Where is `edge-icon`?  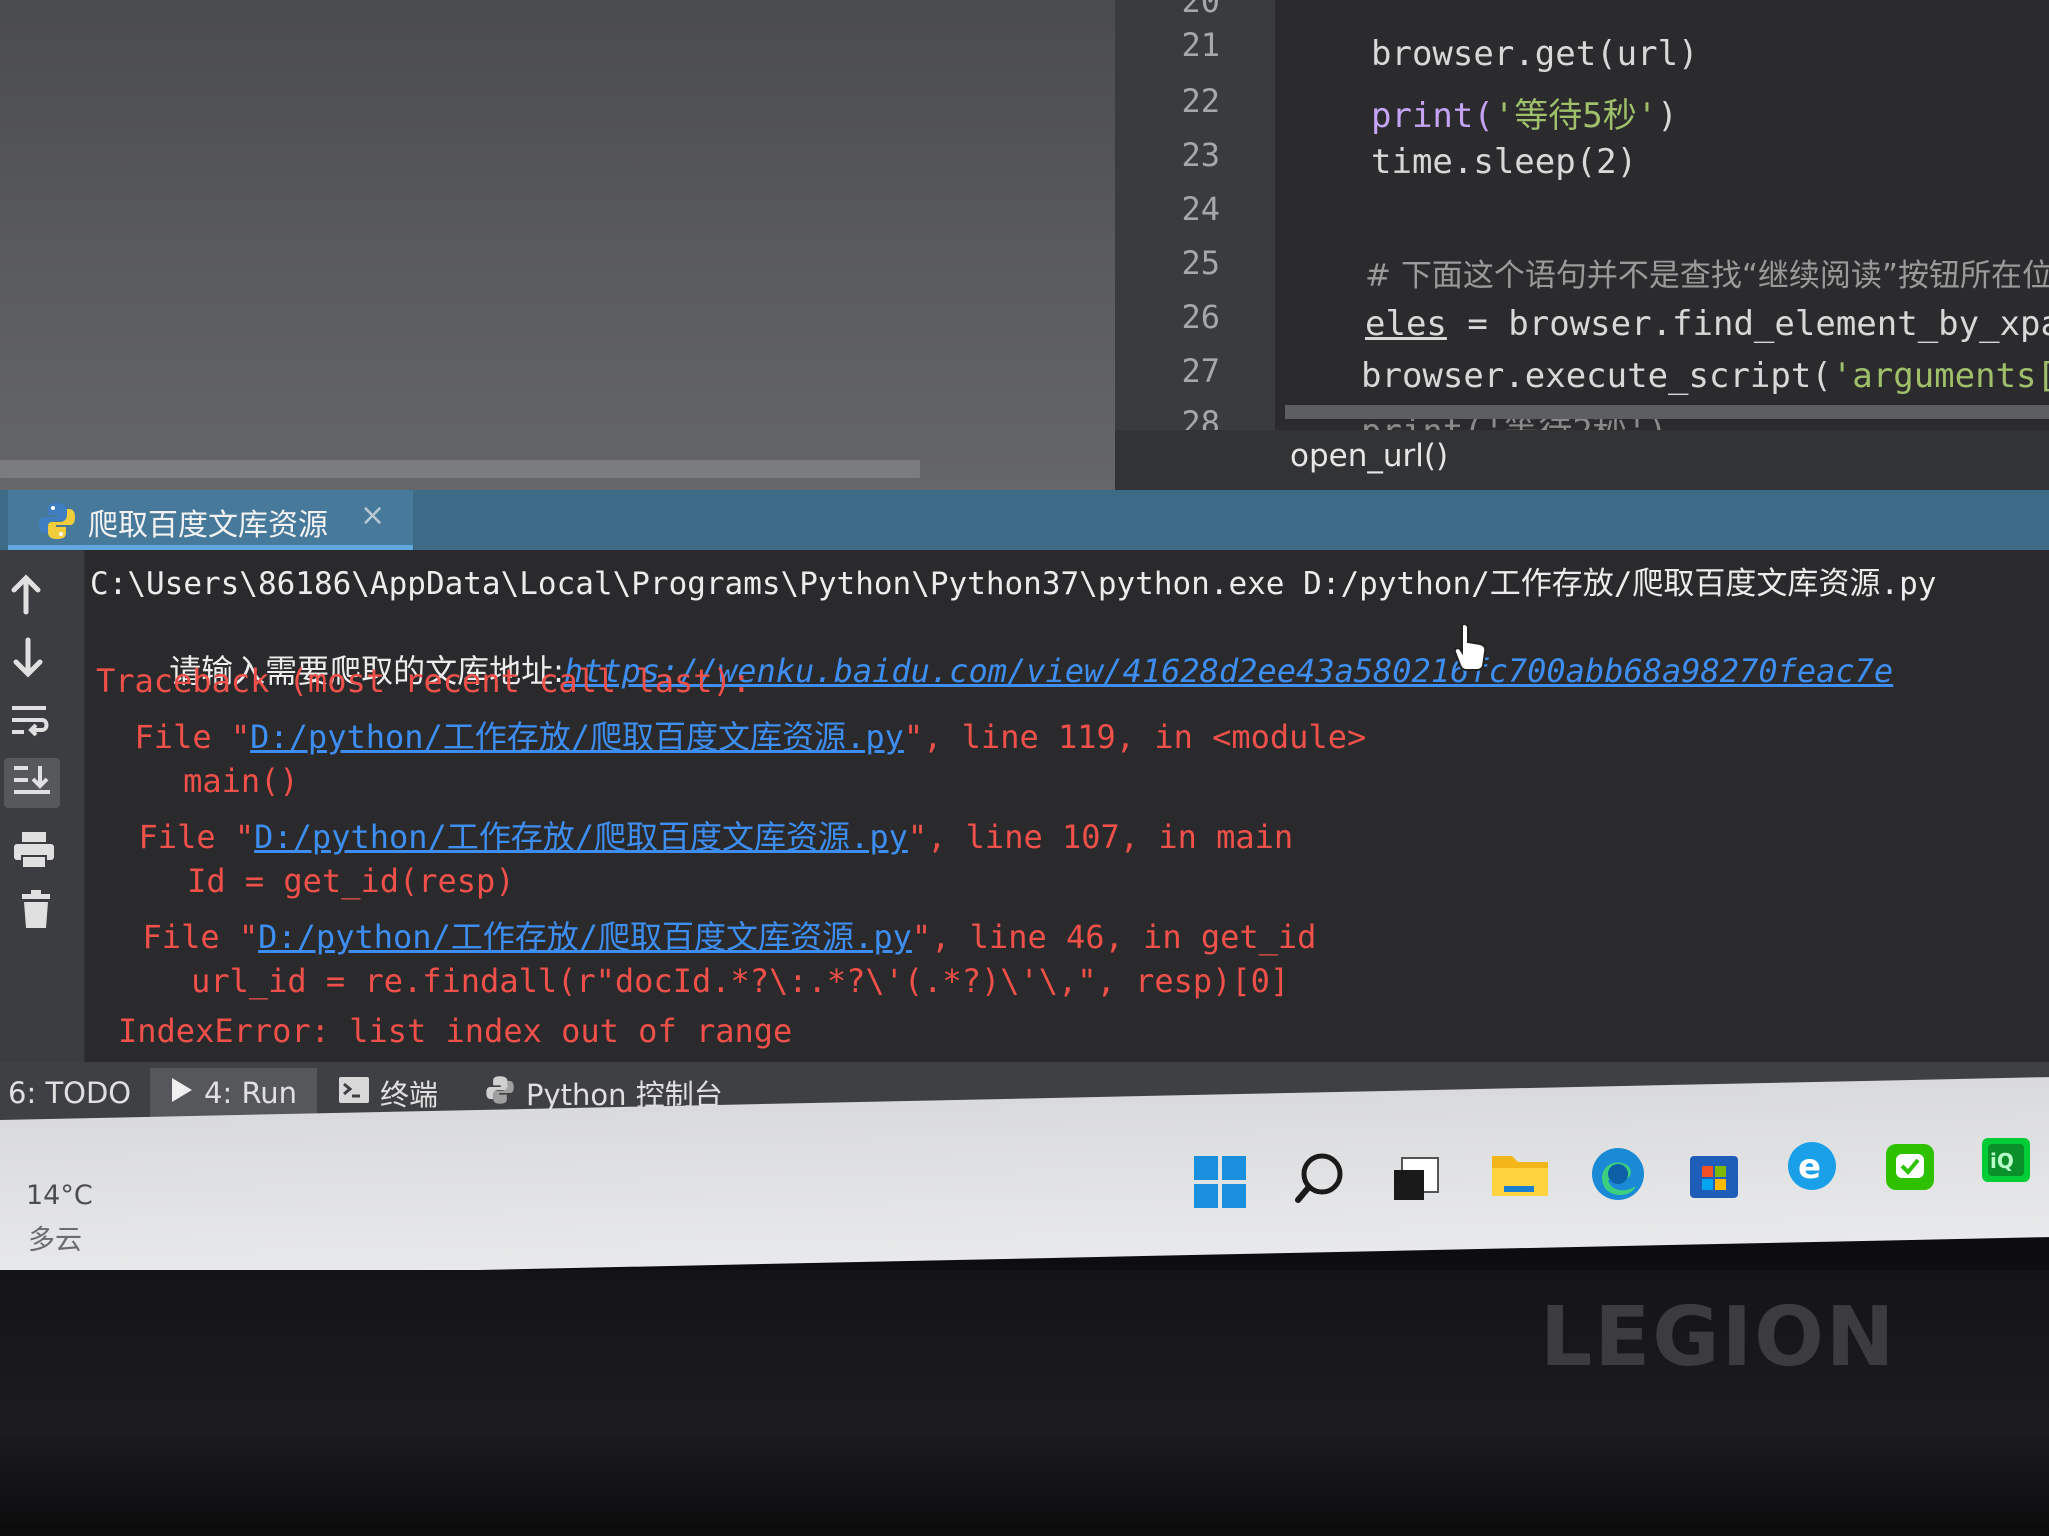
edge-icon is located at coordinates (1616, 1172).